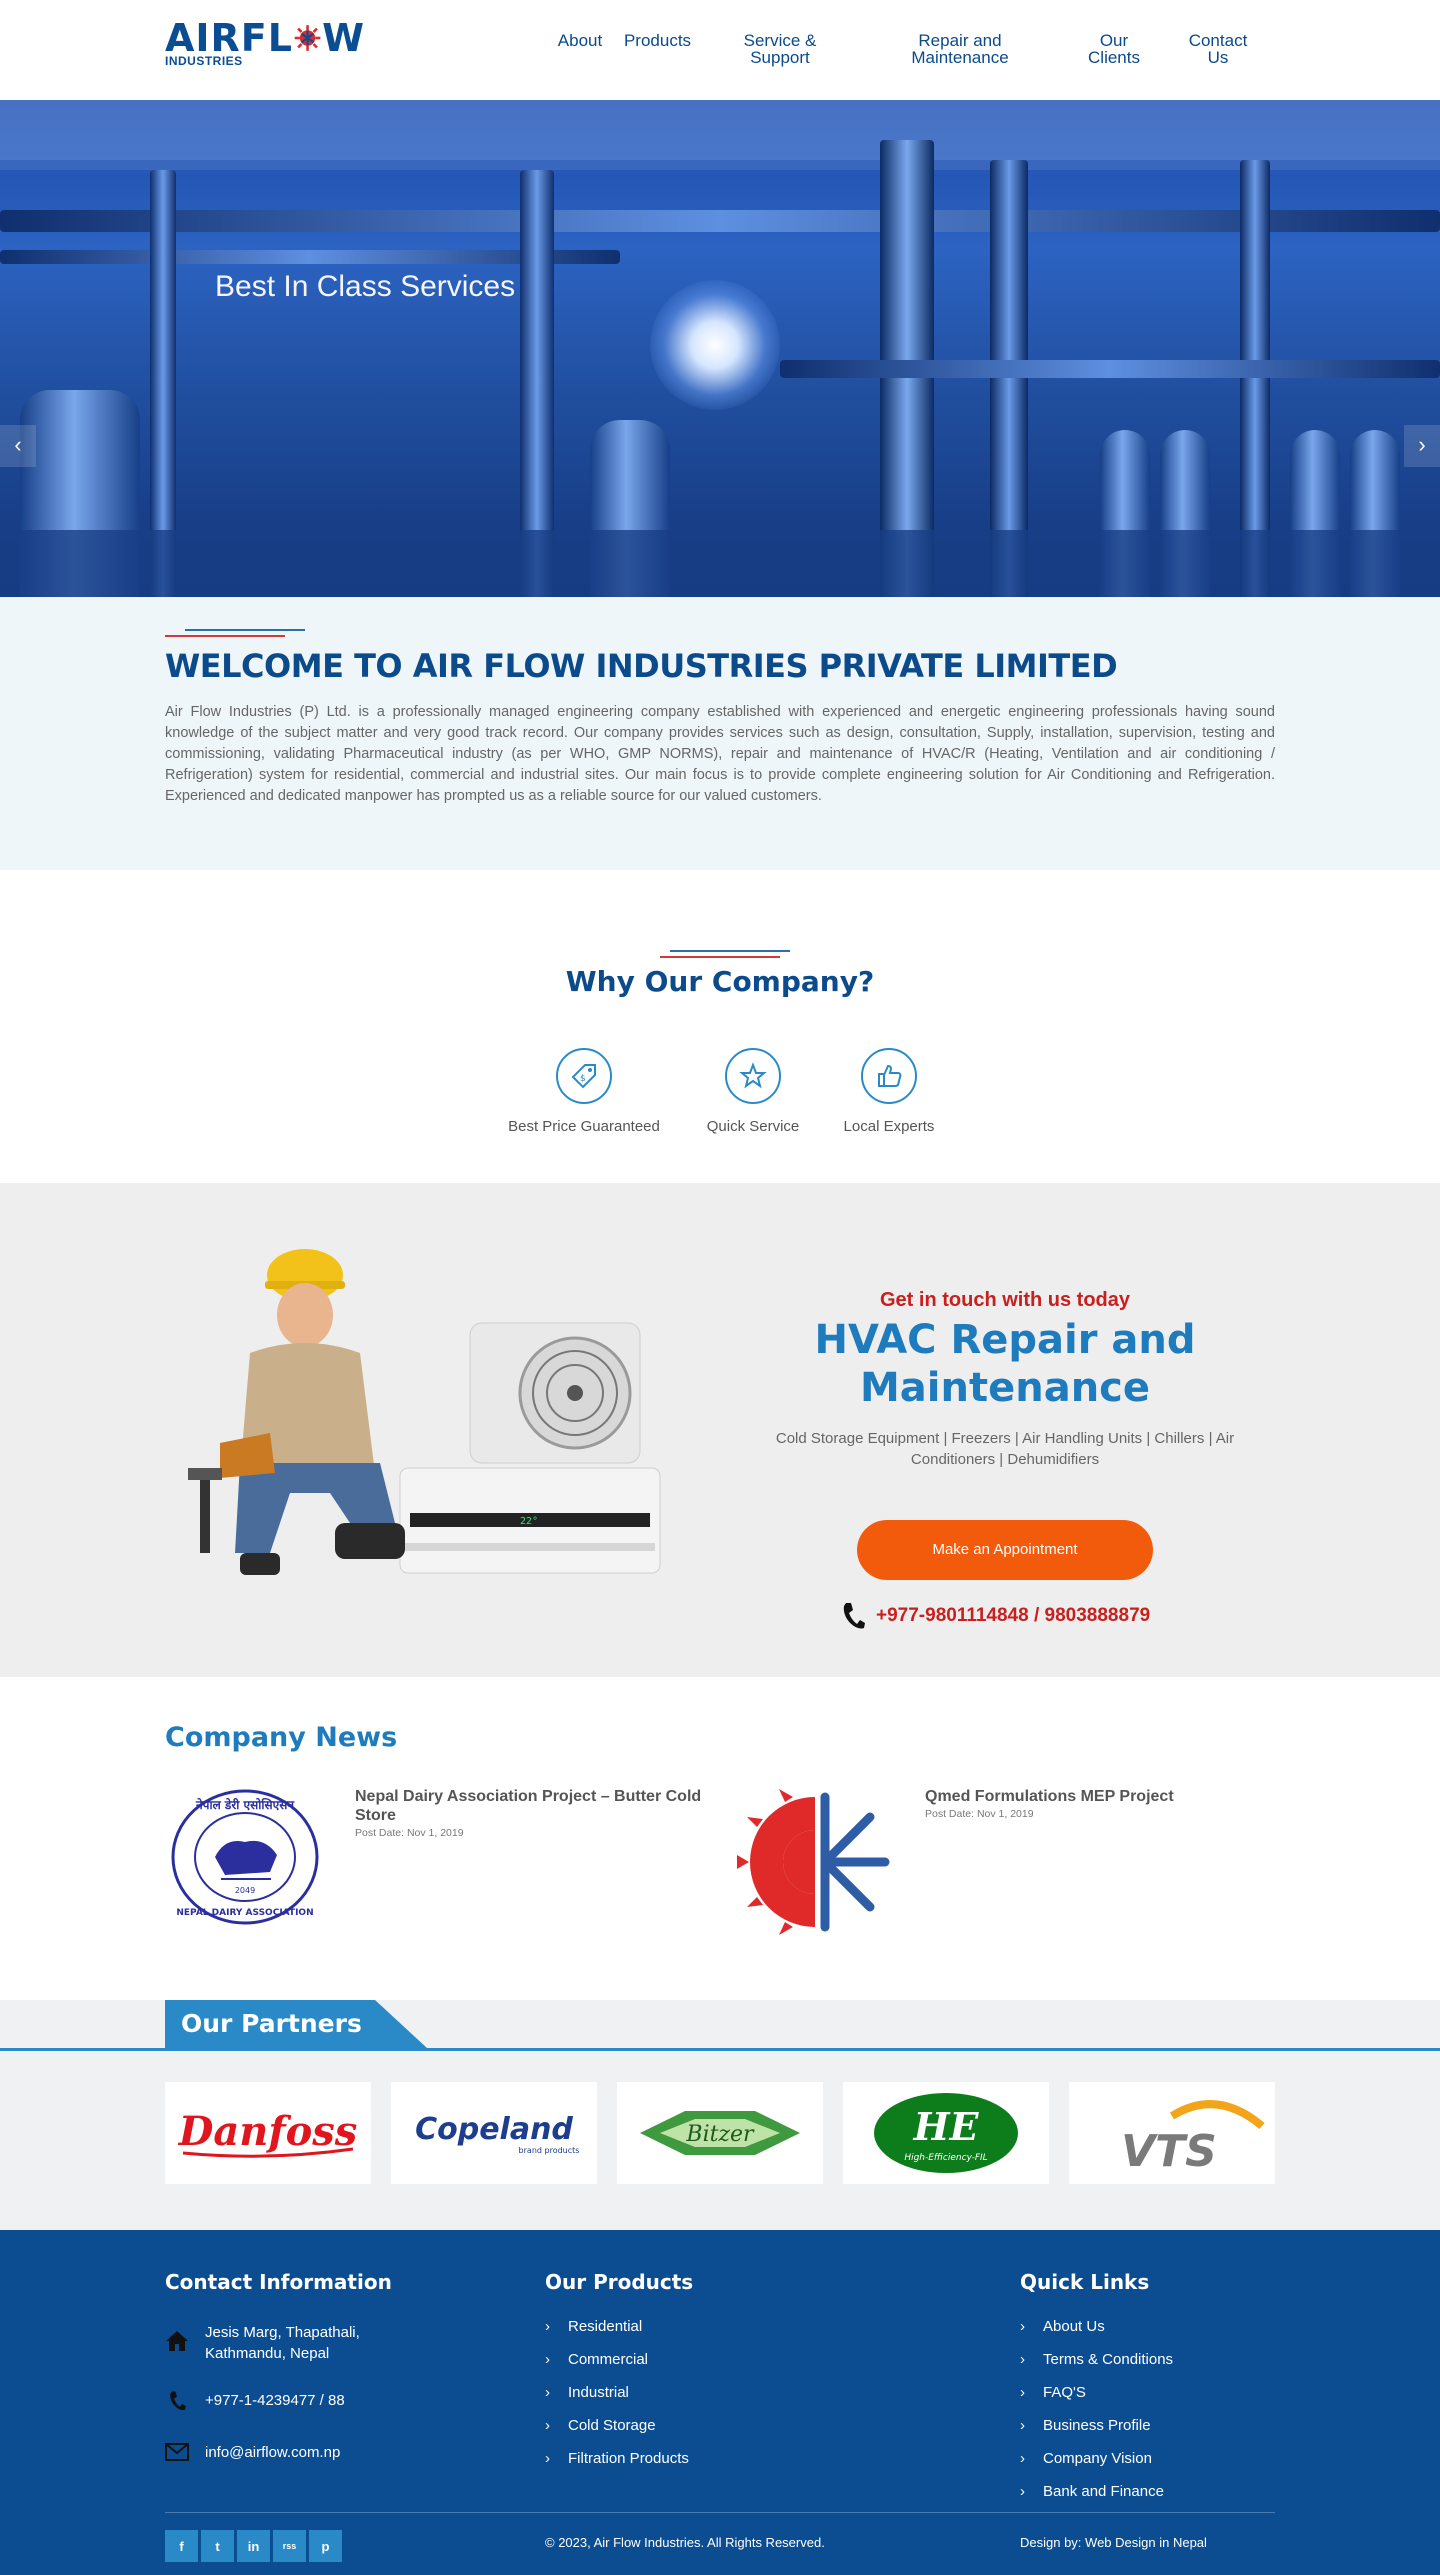 This screenshot has height=2575, width=1440. I want to click on footer-product-link: › Industrial, so click(587, 2392).